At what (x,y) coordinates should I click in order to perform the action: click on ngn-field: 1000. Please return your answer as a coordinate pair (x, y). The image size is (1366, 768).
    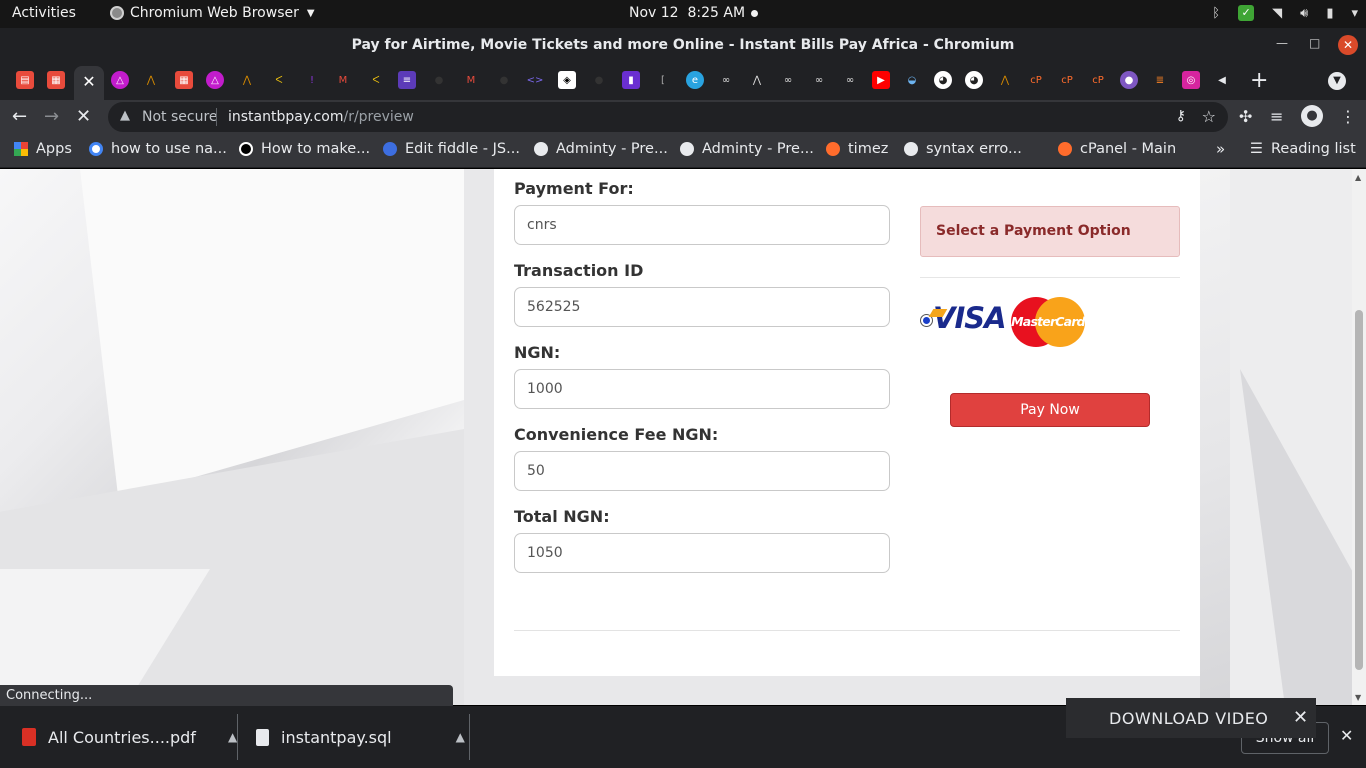
    Looking at the image, I should click on (702, 389).